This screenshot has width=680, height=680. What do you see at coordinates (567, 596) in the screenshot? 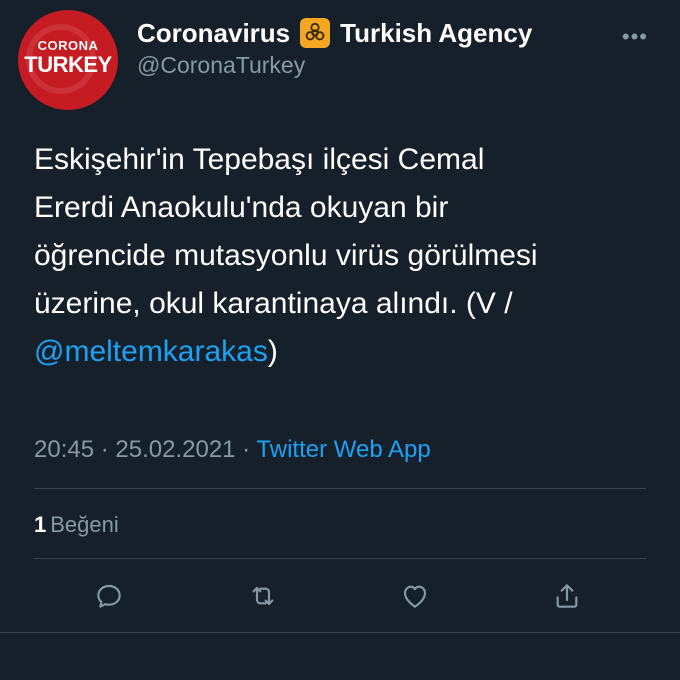
I see `share-icon` at bounding box center [567, 596].